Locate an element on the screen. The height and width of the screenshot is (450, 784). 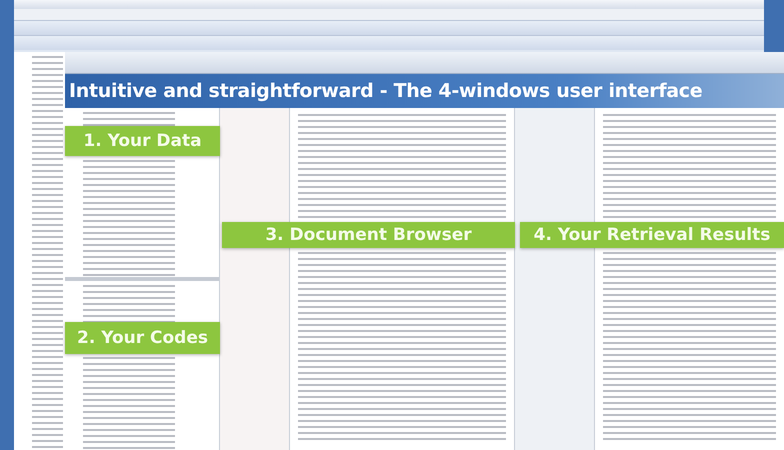
section-label: 2. Your Codes is located at coordinates (142, 338).